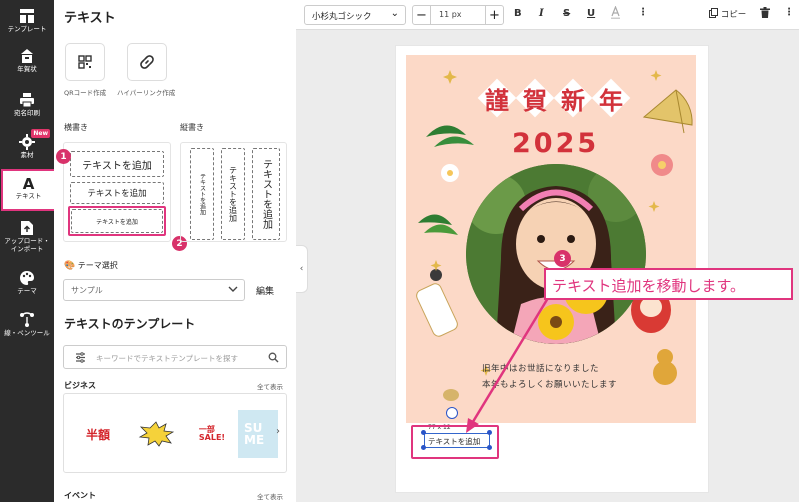 The width and height of the screenshot is (799, 502). I want to click on title-char: 謹, so click(497, 100).